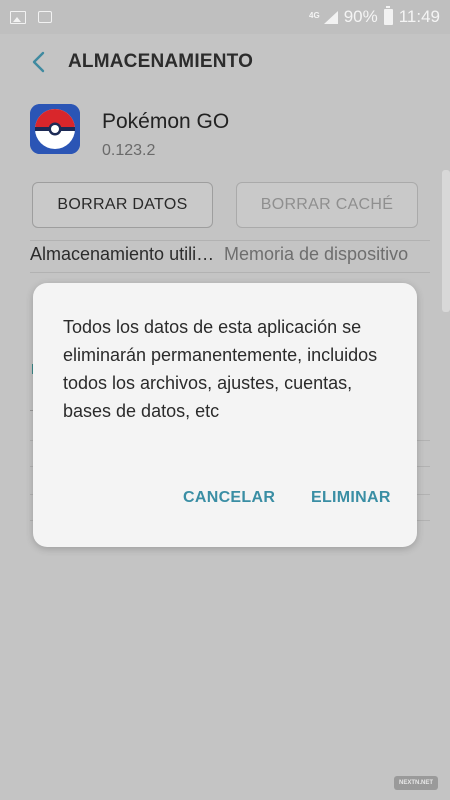  What do you see at coordinates (360, 16) in the screenshot?
I see `battery-percent: 90%` at bounding box center [360, 16].